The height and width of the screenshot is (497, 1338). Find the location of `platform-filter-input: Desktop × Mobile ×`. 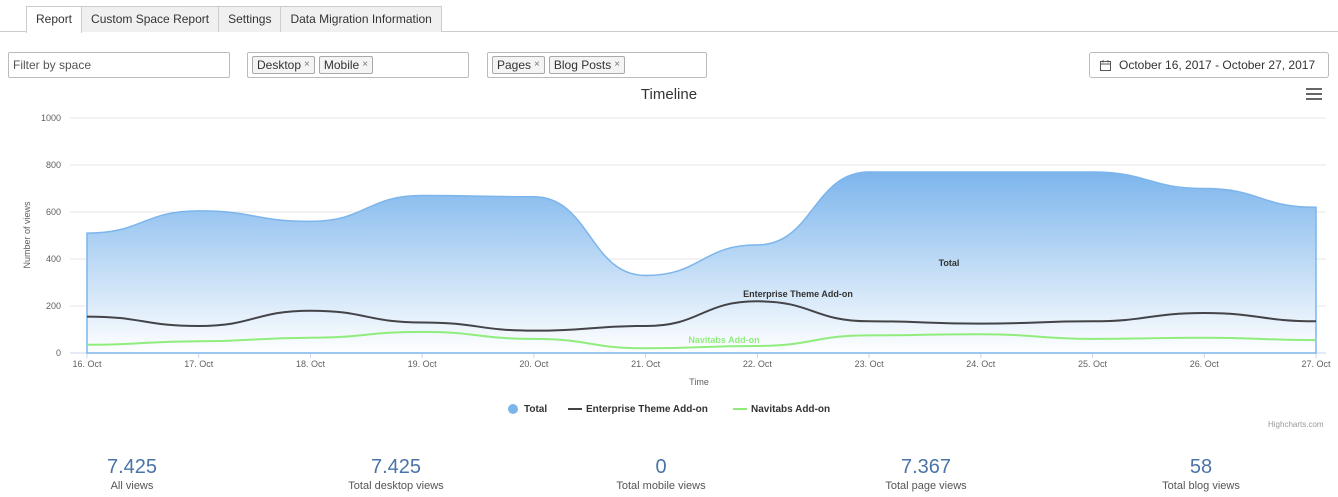

platform-filter-input: Desktop × Mobile × is located at coordinates (358, 65).